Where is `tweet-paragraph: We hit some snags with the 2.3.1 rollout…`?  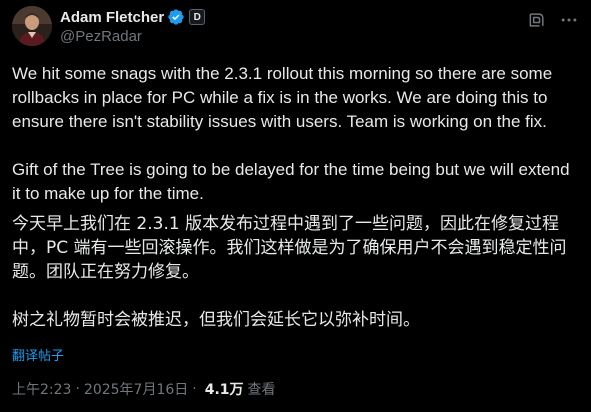
tweet-paragraph: We hit some snags with the 2.3.1 rollout… is located at coordinates (284, 97).